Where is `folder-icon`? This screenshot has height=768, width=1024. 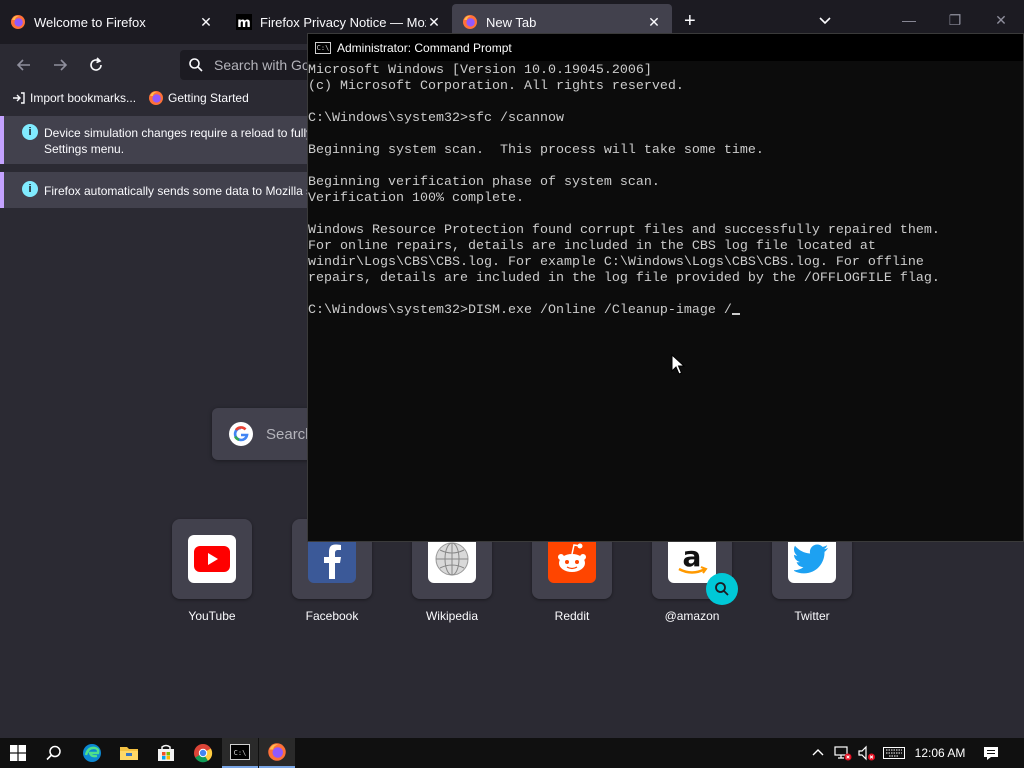 folder-icon is located at coordinates (129, 753).